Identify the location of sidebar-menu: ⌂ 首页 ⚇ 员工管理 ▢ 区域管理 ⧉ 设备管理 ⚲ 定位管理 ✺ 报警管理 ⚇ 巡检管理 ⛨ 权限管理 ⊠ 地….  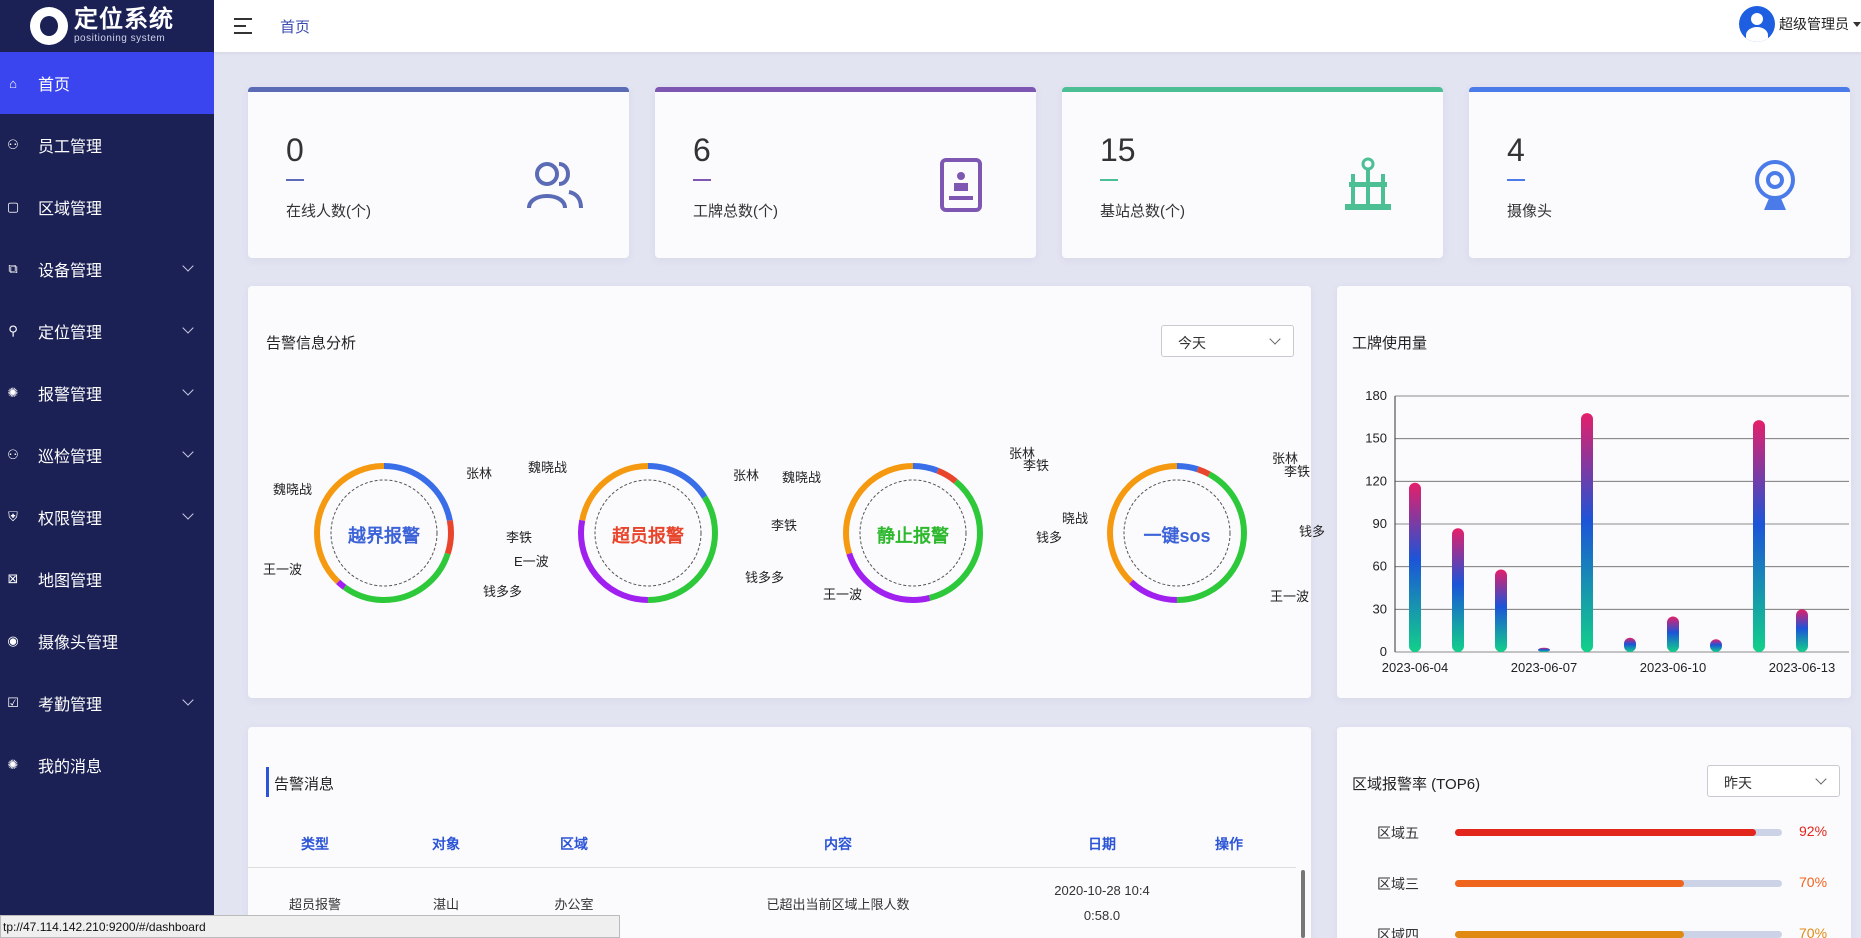
(107, 424).